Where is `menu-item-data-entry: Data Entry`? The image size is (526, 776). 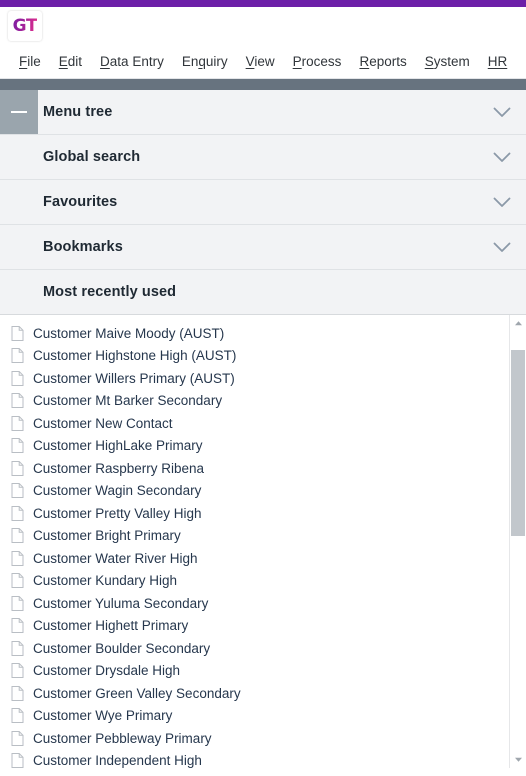 menu-item-data-entry: Data Entry is located at coordinates (132, 61).